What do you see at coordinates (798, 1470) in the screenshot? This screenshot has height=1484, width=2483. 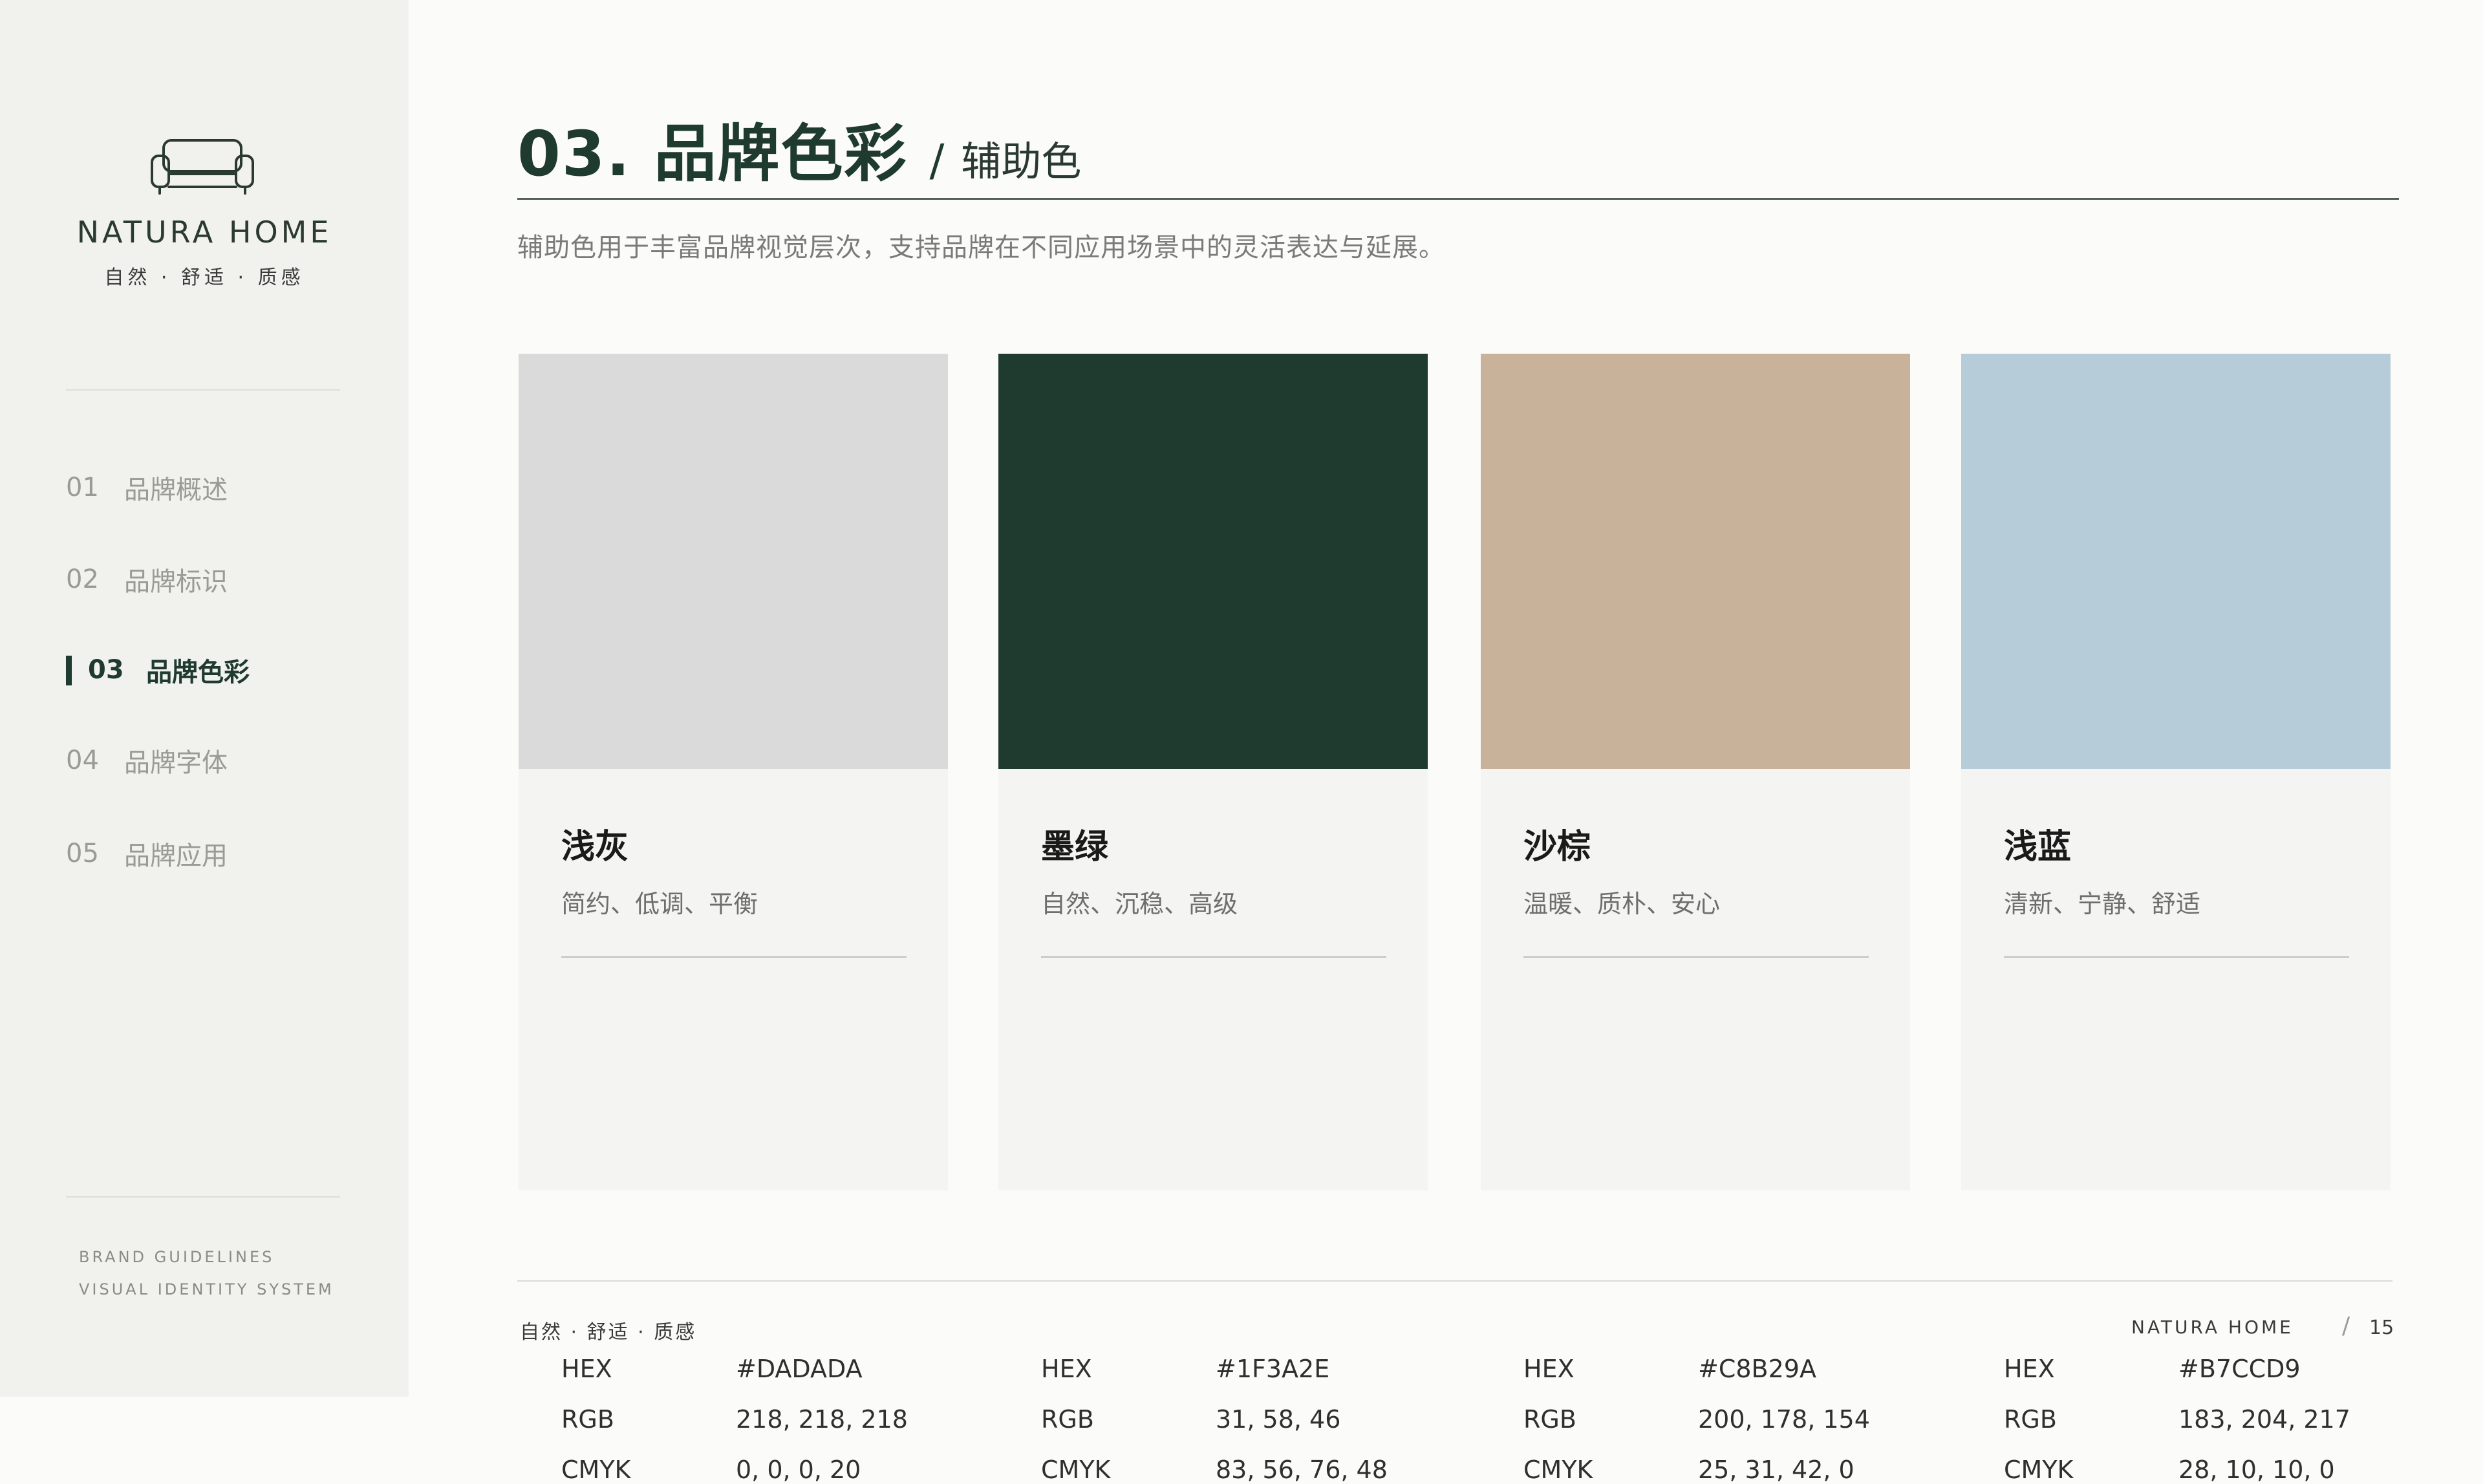 I see `cmyk-value: 0, 0, 0, 20` at bounding box center [798, 1470].